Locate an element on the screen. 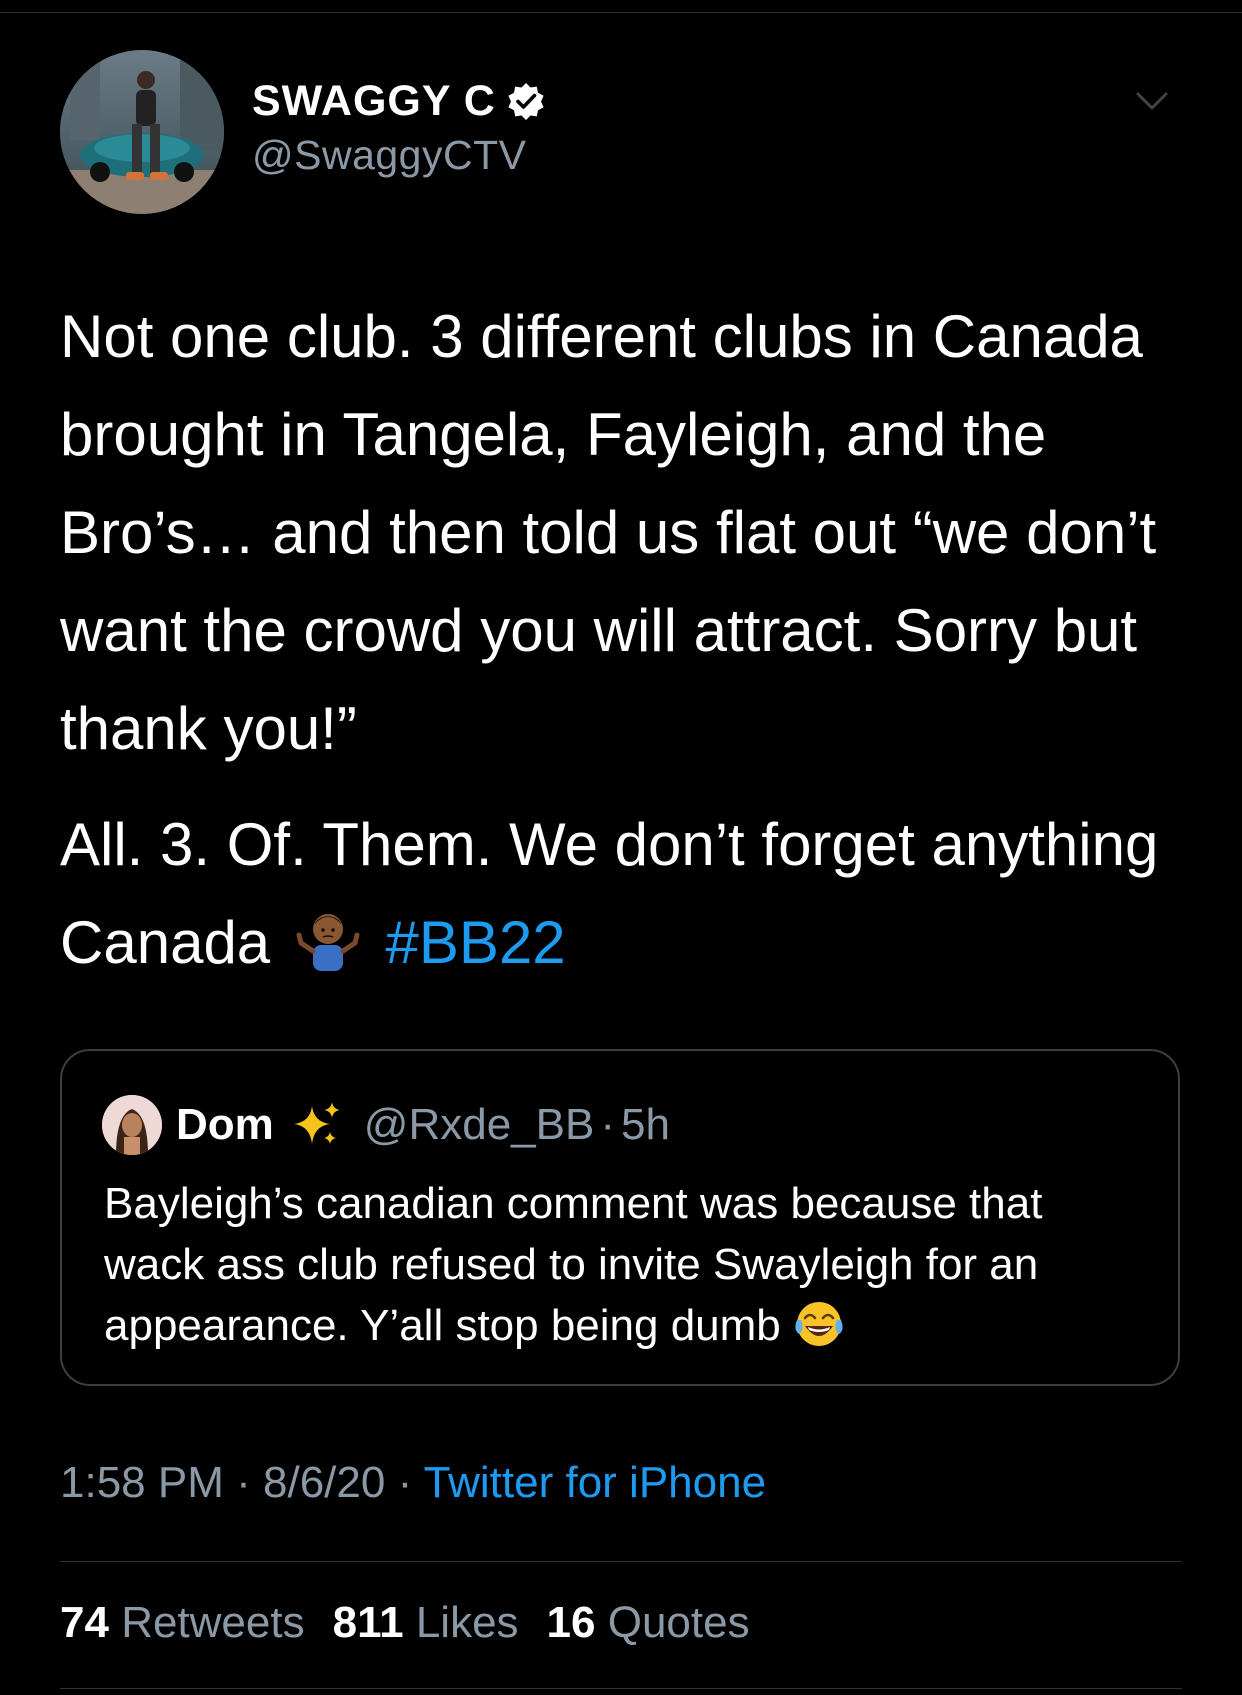 The width and height of the screenshot is (1242, 1695). retweets-label: Retweets is located at coordinates (213, 1622).